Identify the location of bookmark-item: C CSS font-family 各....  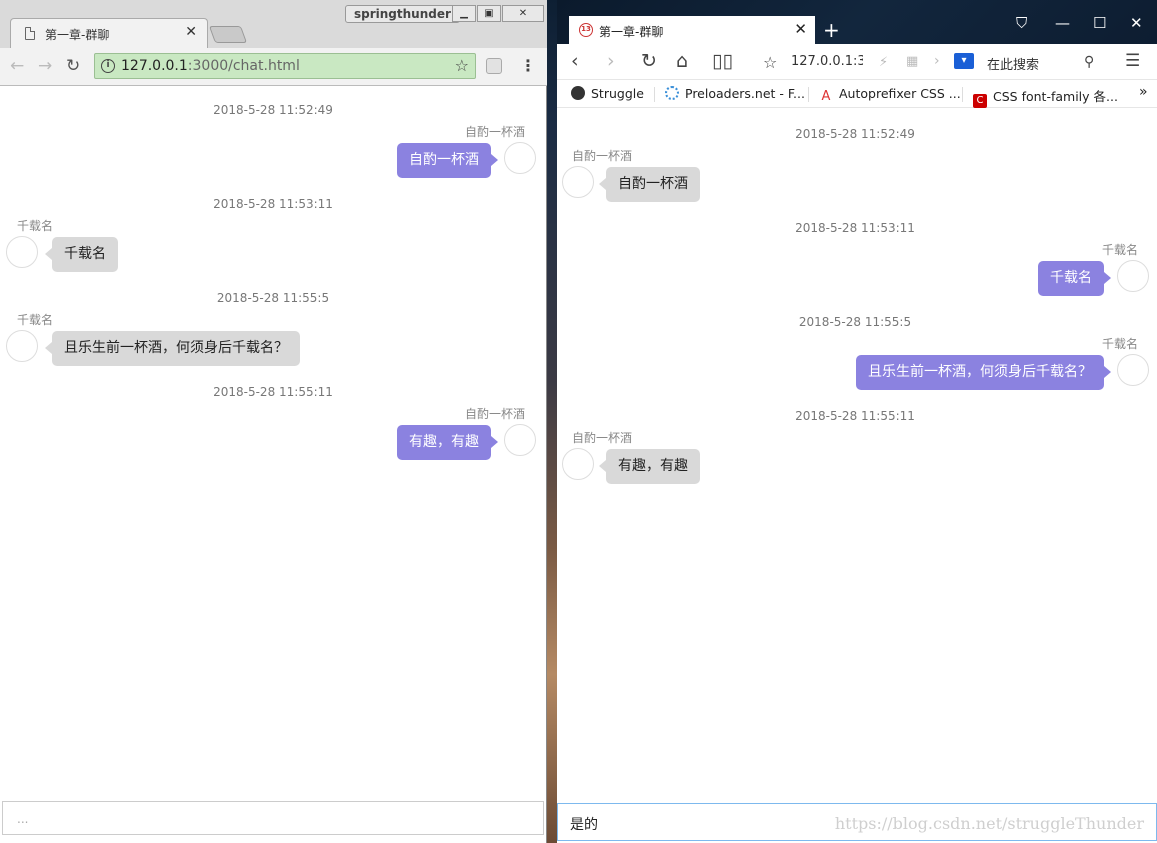
(1045, 97).